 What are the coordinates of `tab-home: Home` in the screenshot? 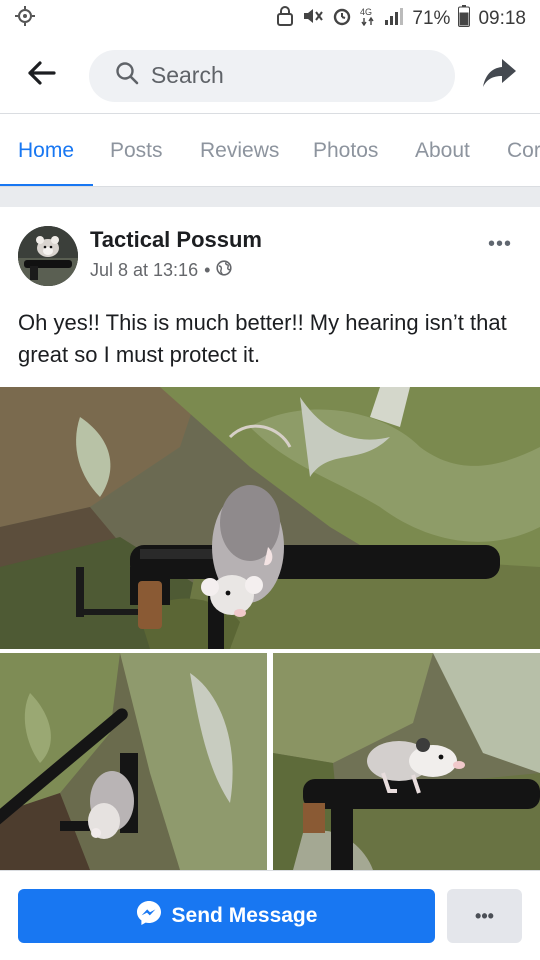 It's located at (46, 151).